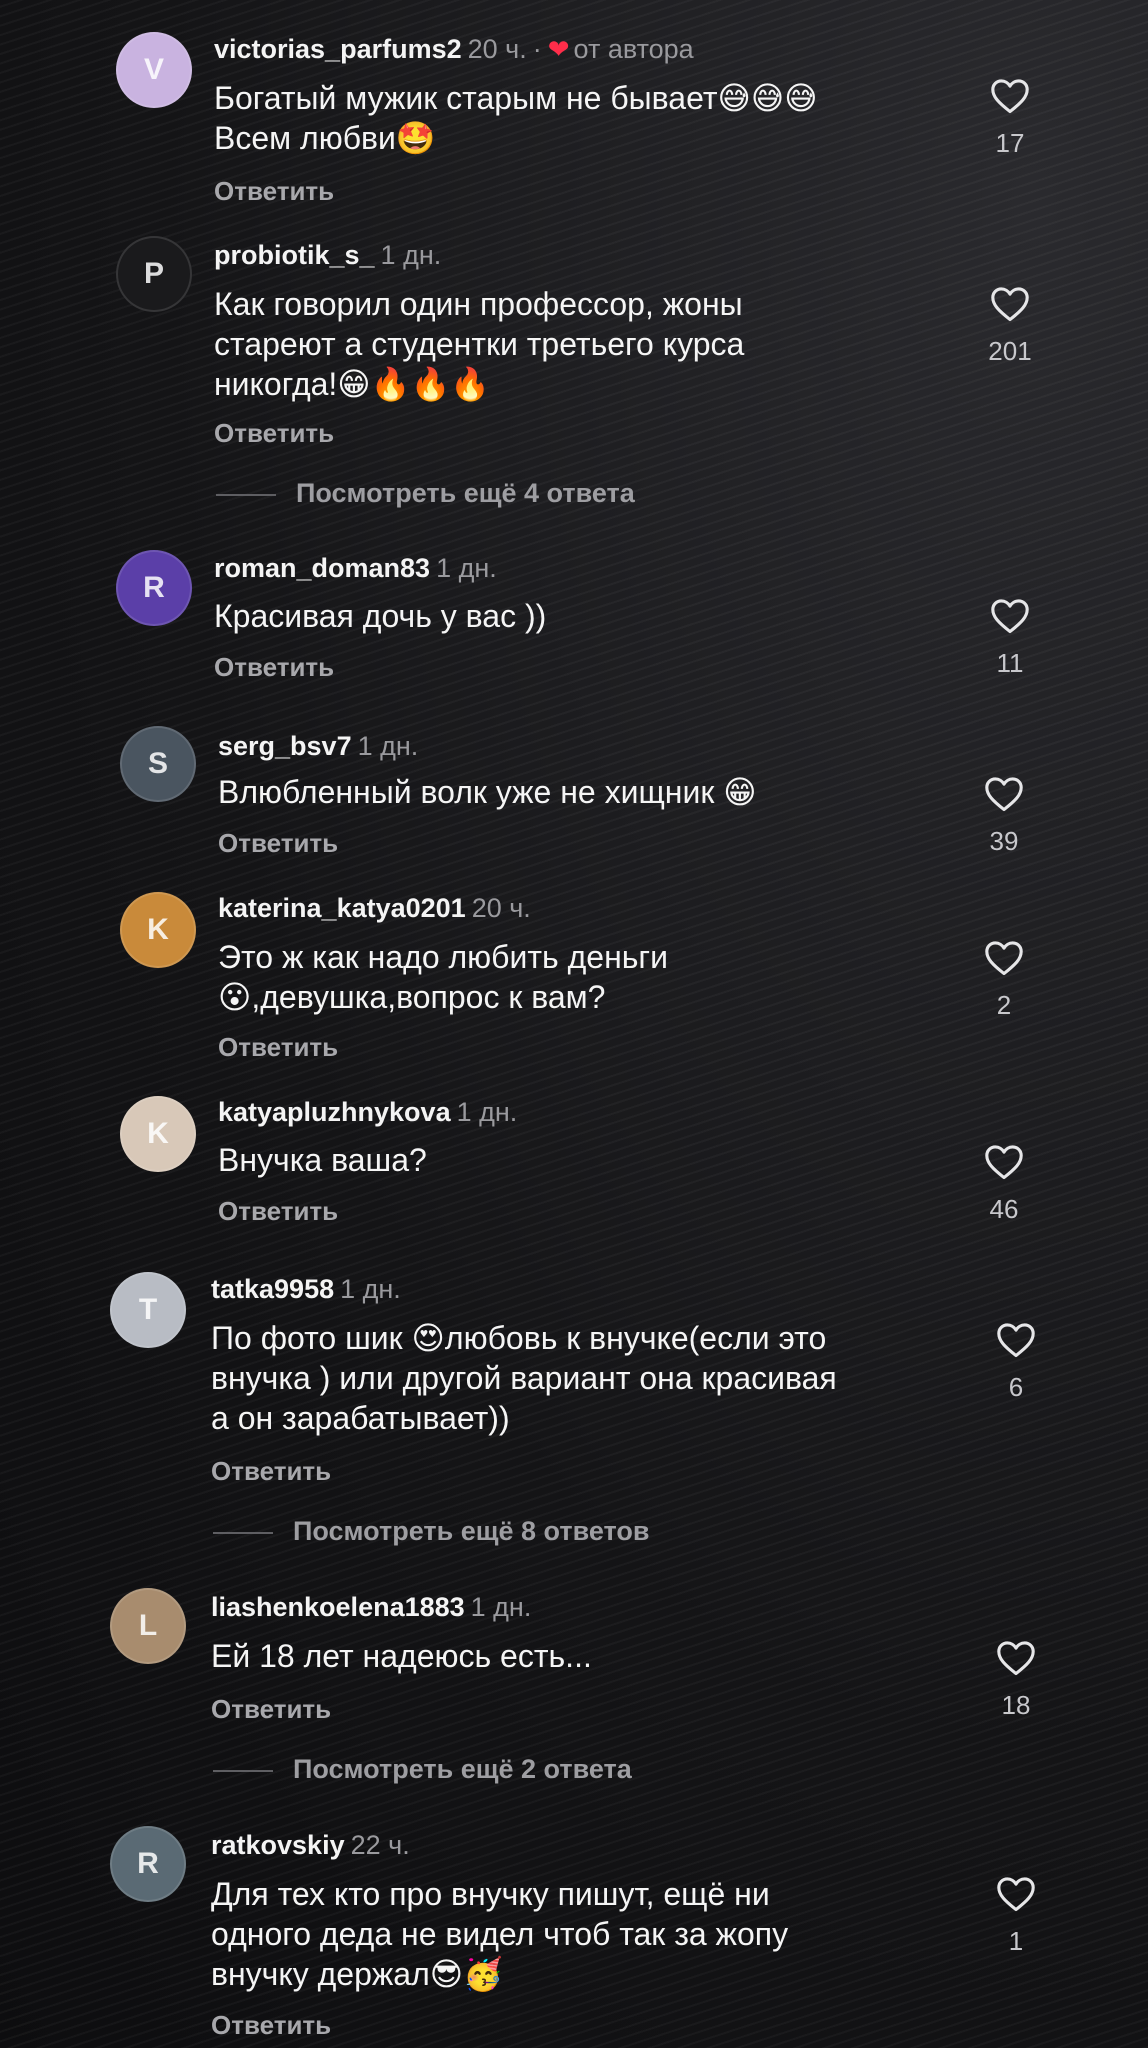 Image resolution: width=1148 pixels, height=2048 pixels. What do you see at coordinates (1010, 638) in the screenshot?
I see `like-button: 11` at bounding box center [1010, 638].